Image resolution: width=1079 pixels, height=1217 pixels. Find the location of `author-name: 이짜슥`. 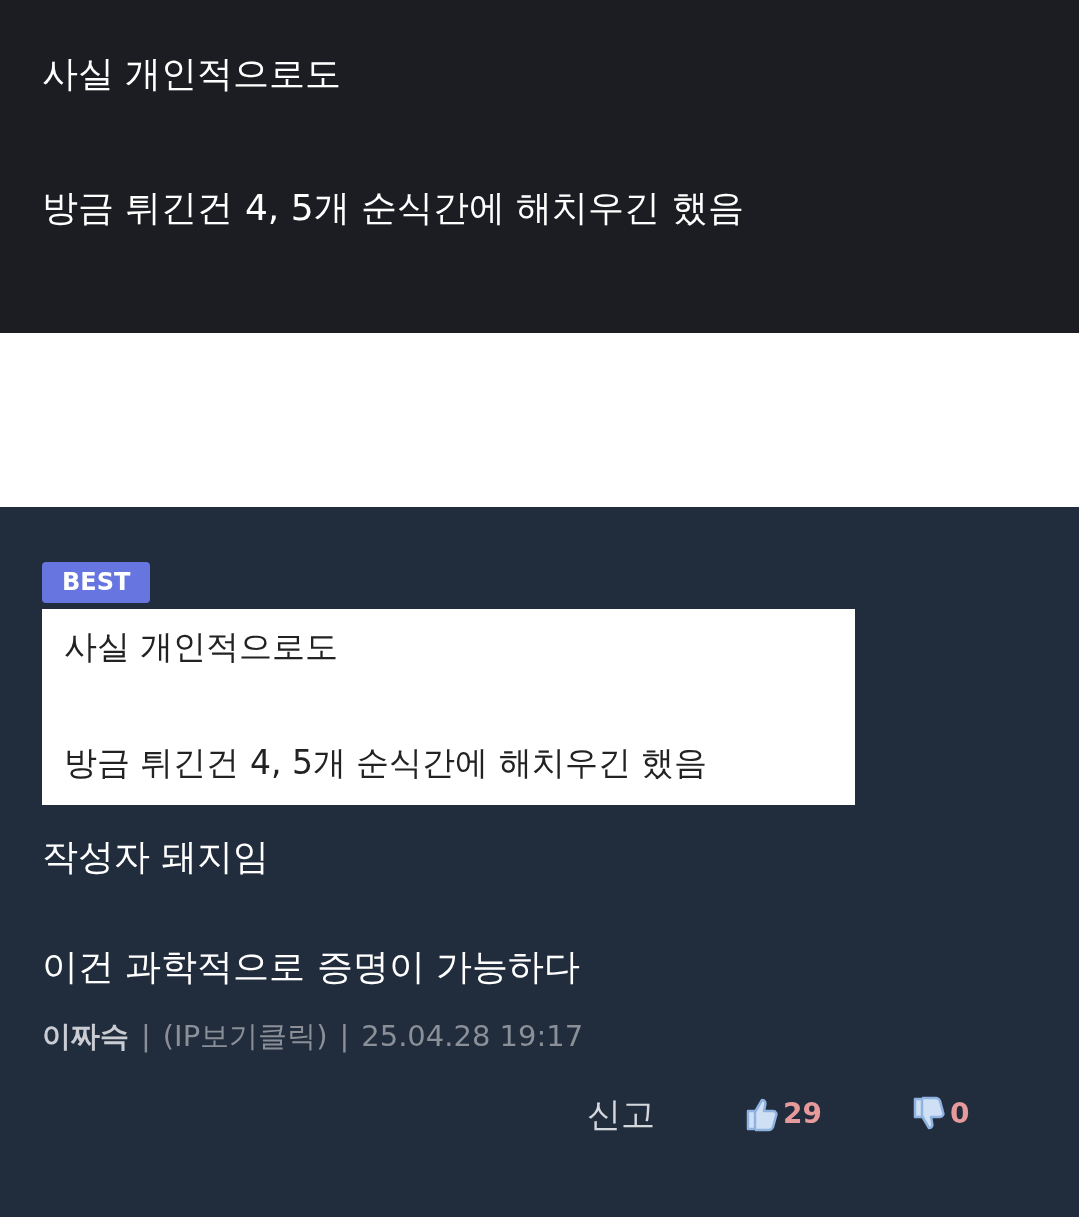

author-name: 이짜슥 is located at coordinates (85, 1036).